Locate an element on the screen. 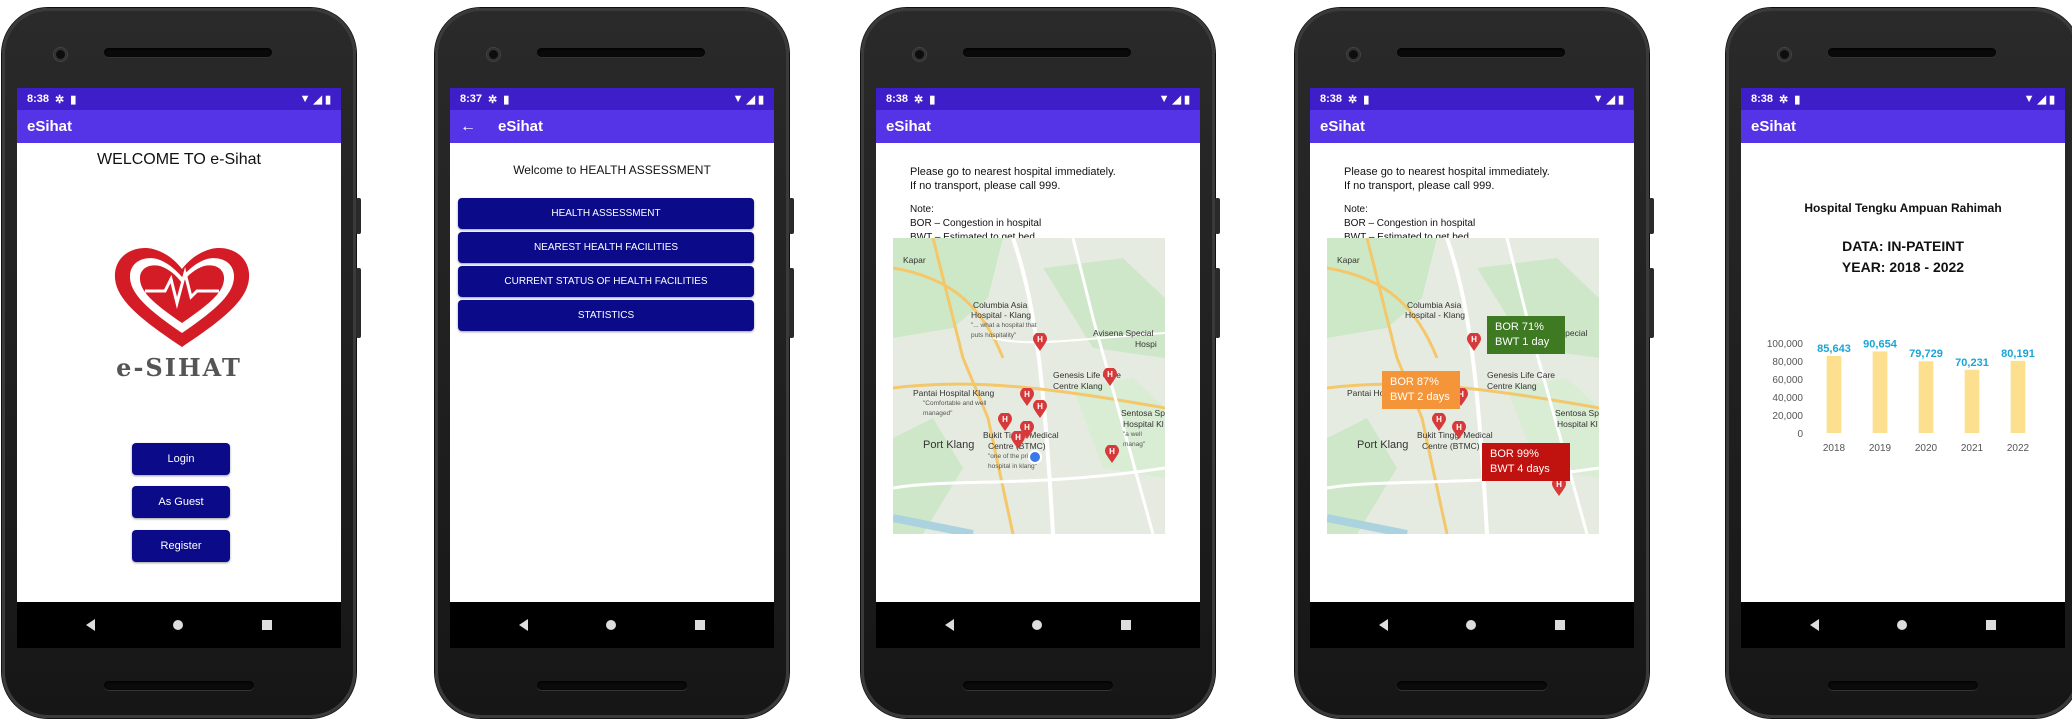 This screenshot has width=2072, height=725. logo-text: e-SIHAT is located at coordinates (179, 367).